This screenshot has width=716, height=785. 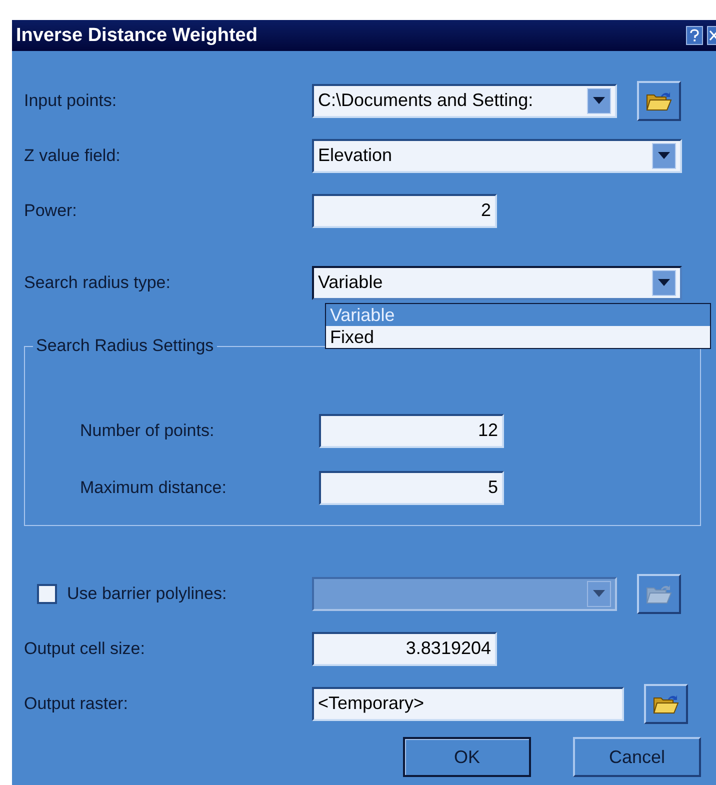 What do you see at coordinates (84, 648) in the screenshot?
I see `field-label: Output cell size:` at bounding box center [84, 648].